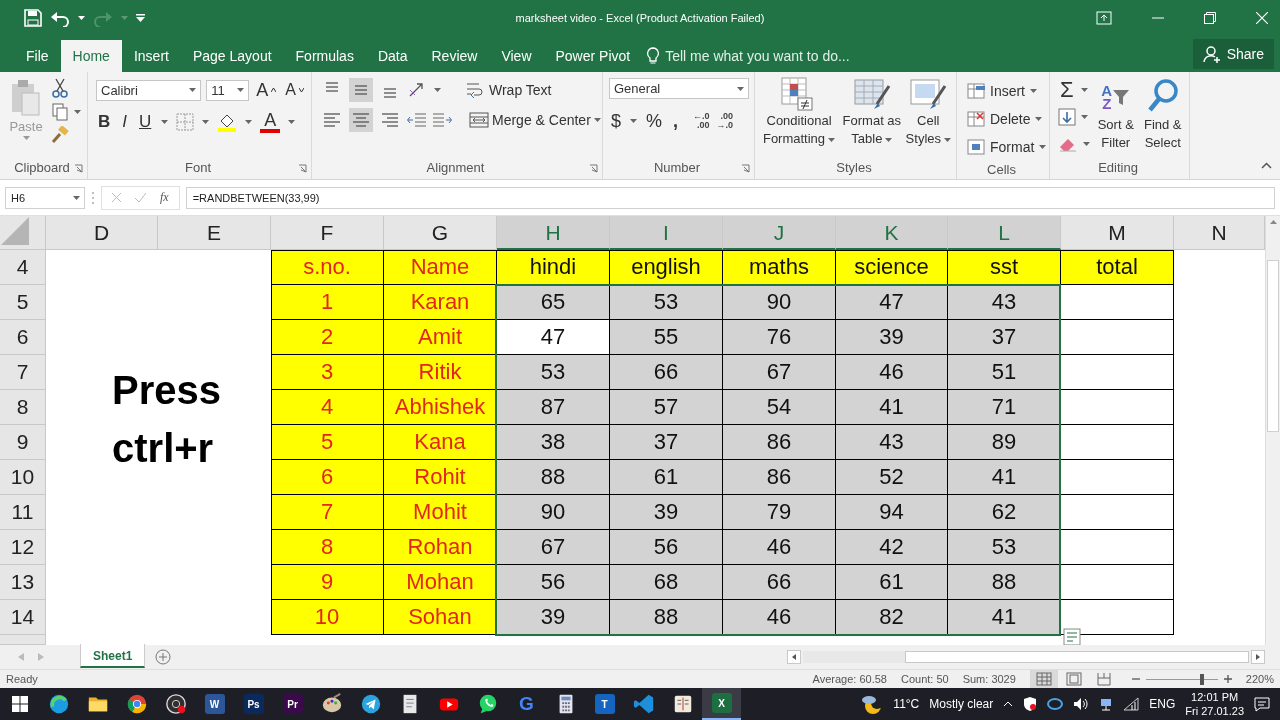 This screenshot has width=1280, height=720. Describe the element at coordinates (1272, 430) in the screenshot. I see `vertical-scrollbar` at that location.